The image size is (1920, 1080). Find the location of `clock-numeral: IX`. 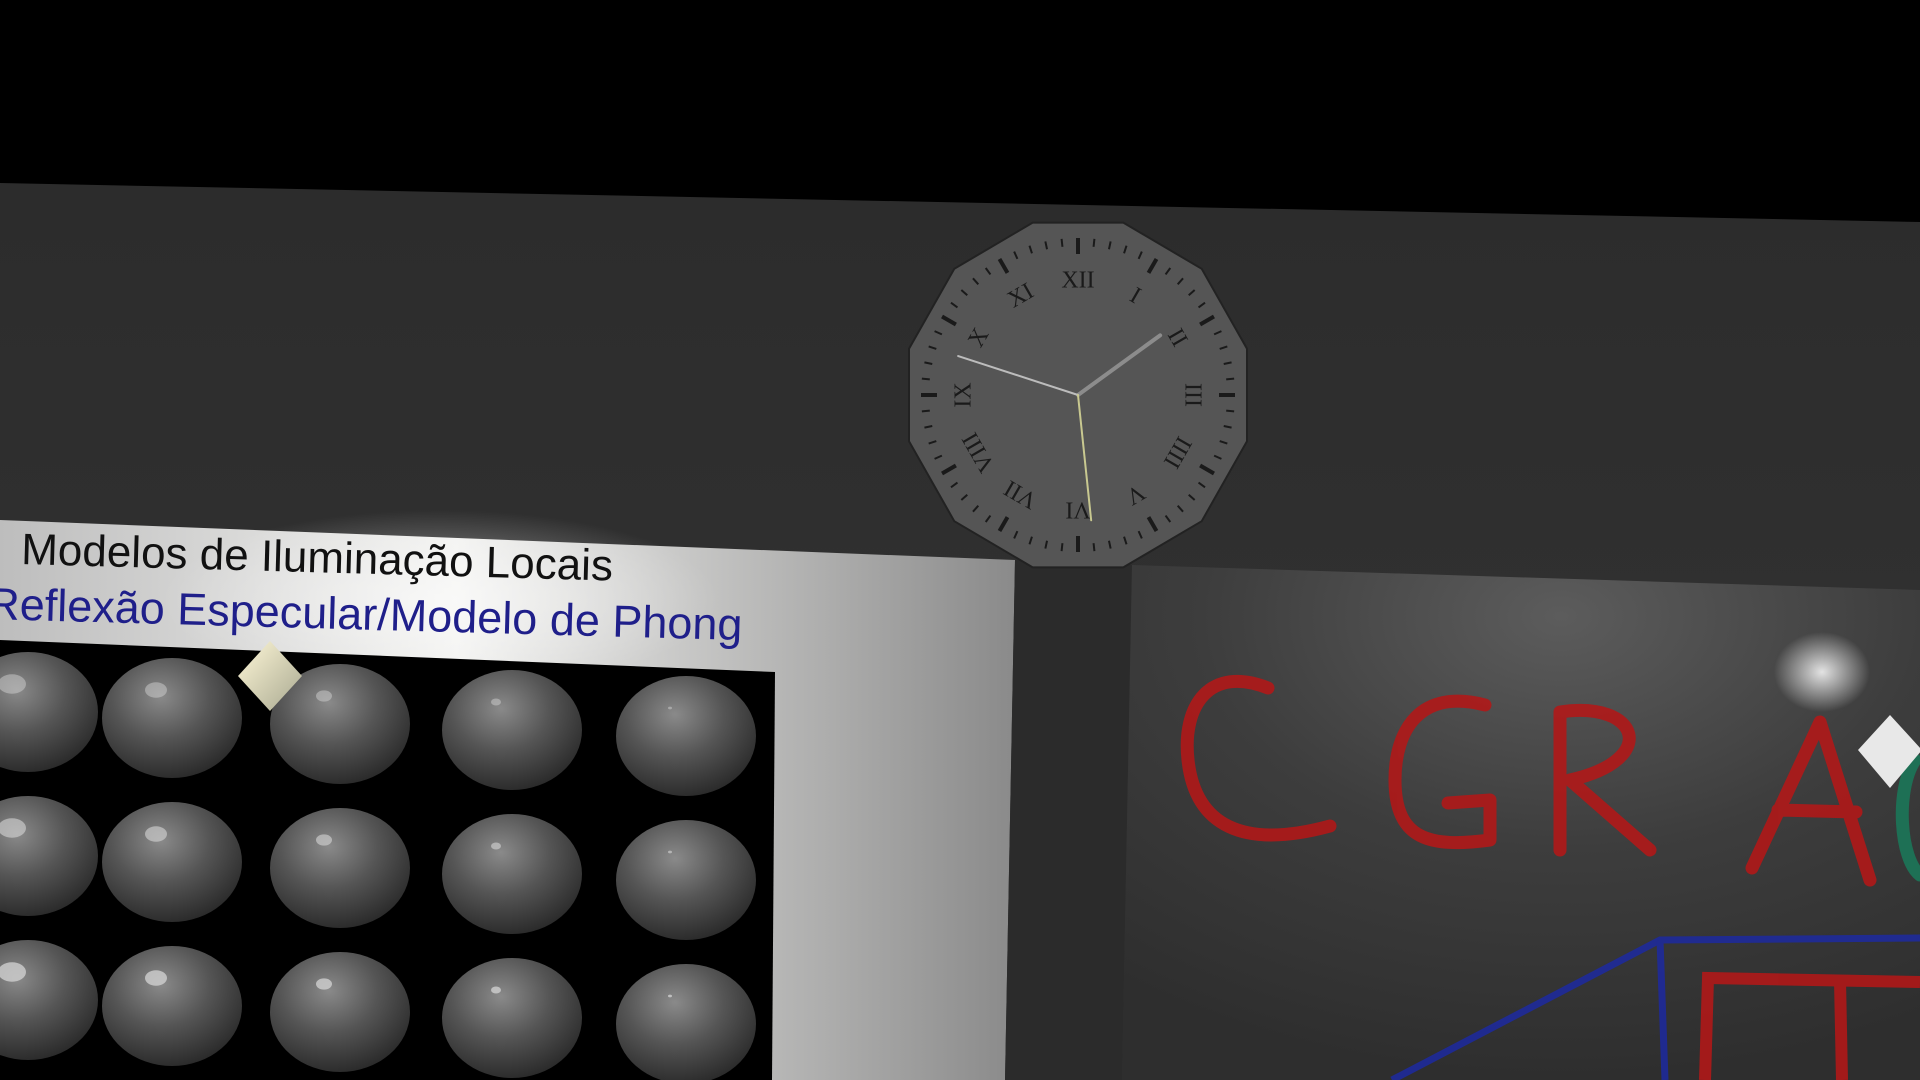

clock-numeral: IX is located at coordinates (964, 394).